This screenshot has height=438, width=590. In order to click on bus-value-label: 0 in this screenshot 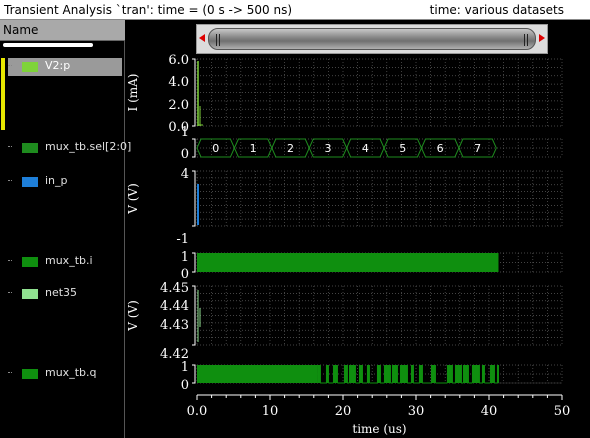, I will do `click(215, 148)`.